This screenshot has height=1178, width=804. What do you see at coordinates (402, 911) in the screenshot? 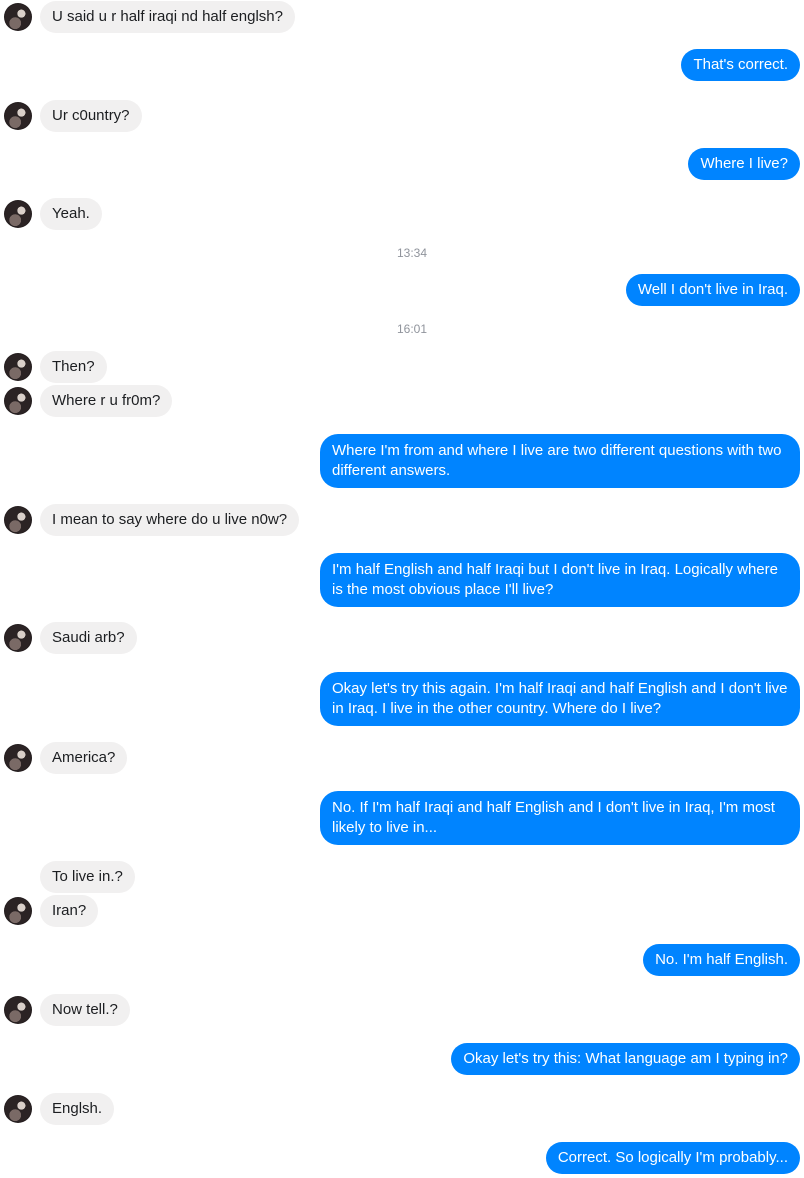
I see `message-row-incoming: Iran?` at bounding box center [402, 911].